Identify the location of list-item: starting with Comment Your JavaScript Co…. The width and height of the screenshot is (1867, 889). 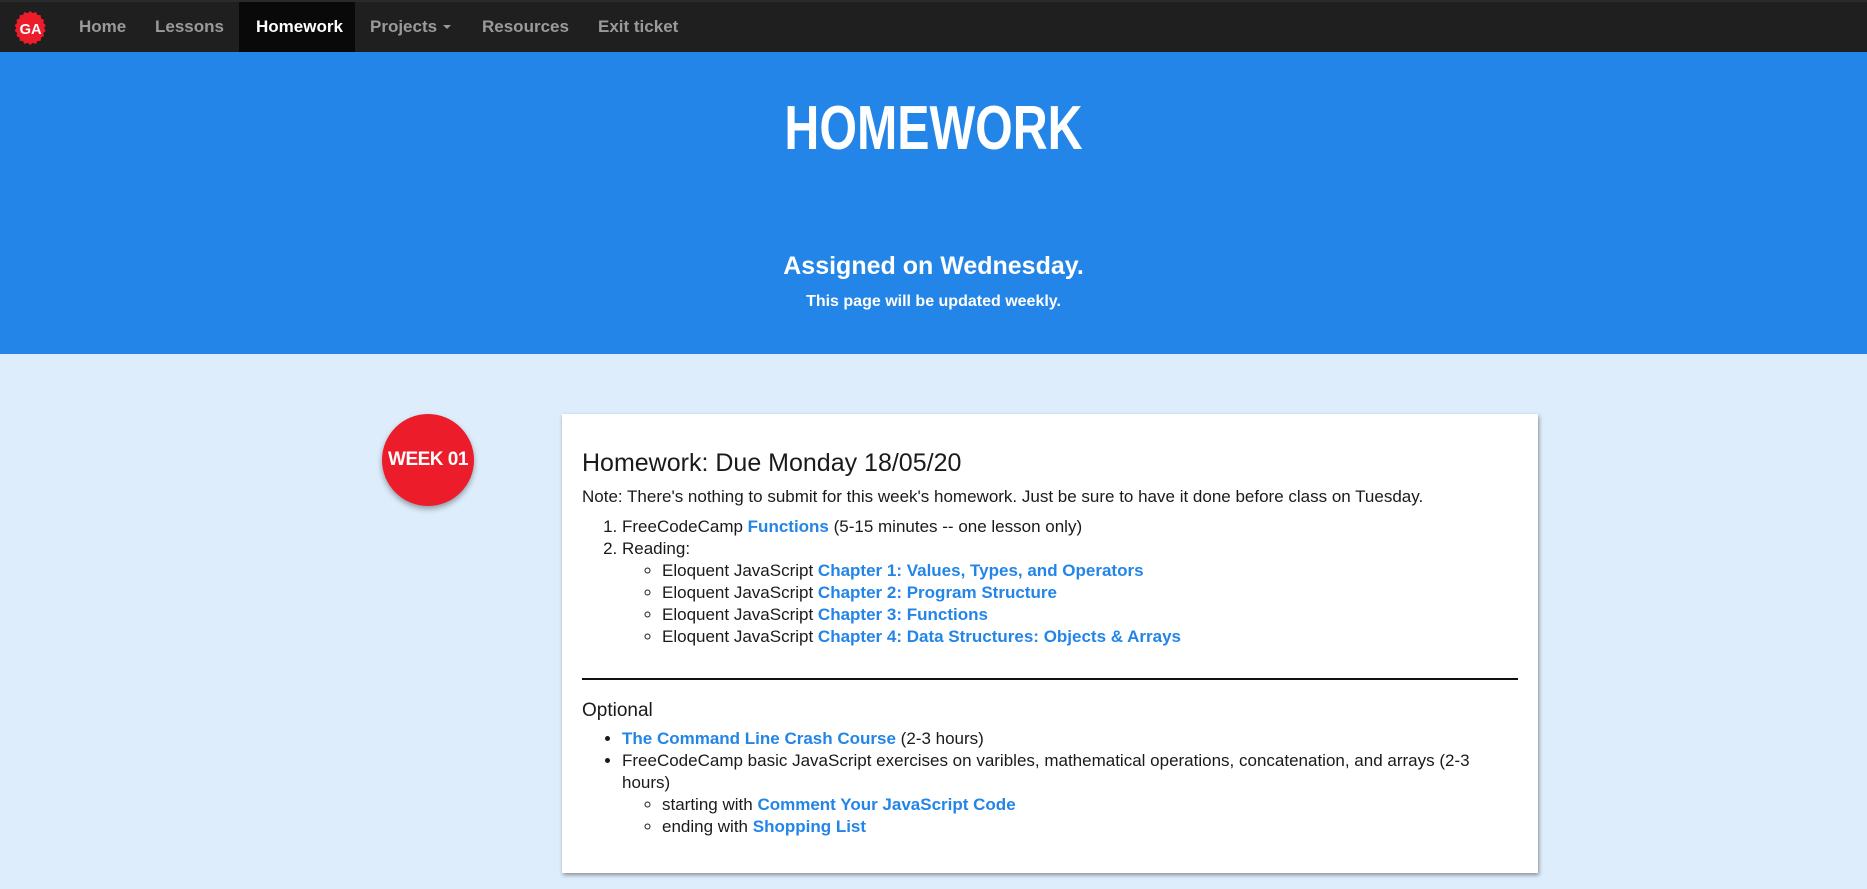
(1090, 805).